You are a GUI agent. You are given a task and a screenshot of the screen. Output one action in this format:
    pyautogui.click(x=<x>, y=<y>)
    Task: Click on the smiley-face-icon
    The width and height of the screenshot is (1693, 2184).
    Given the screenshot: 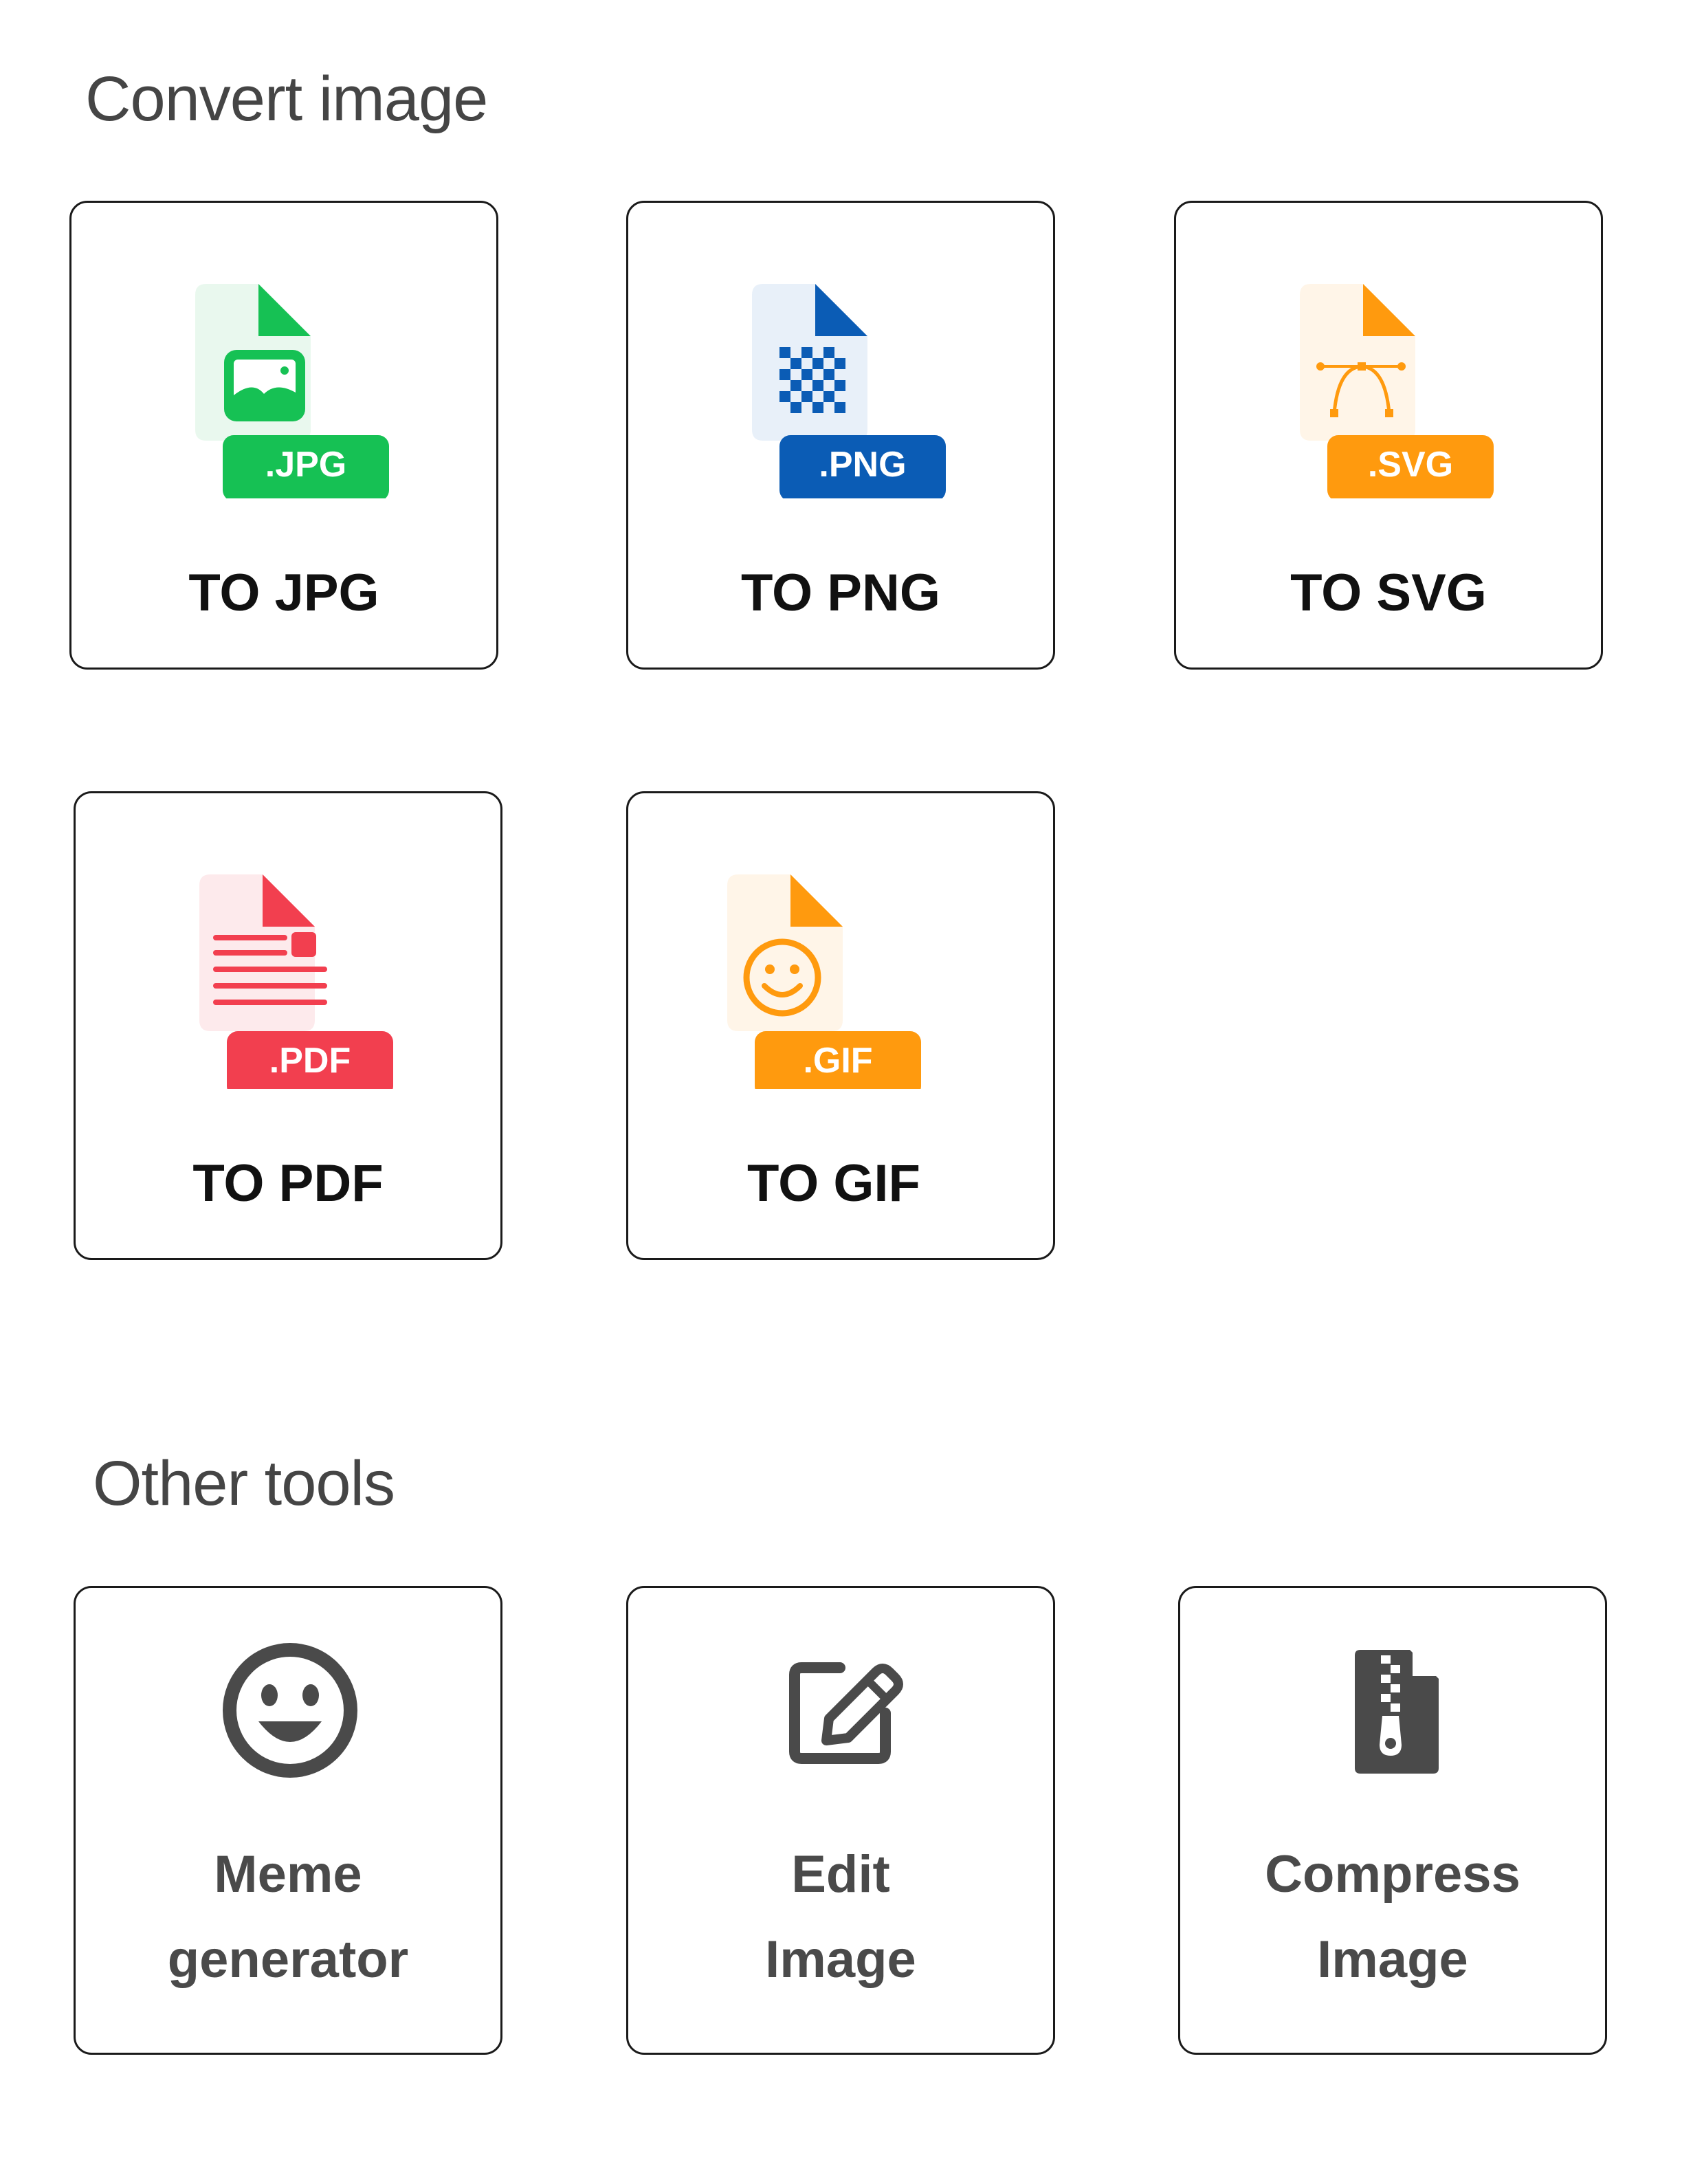 What is the action you would take?
    pyautogui.click(x=290, y=1710)
    